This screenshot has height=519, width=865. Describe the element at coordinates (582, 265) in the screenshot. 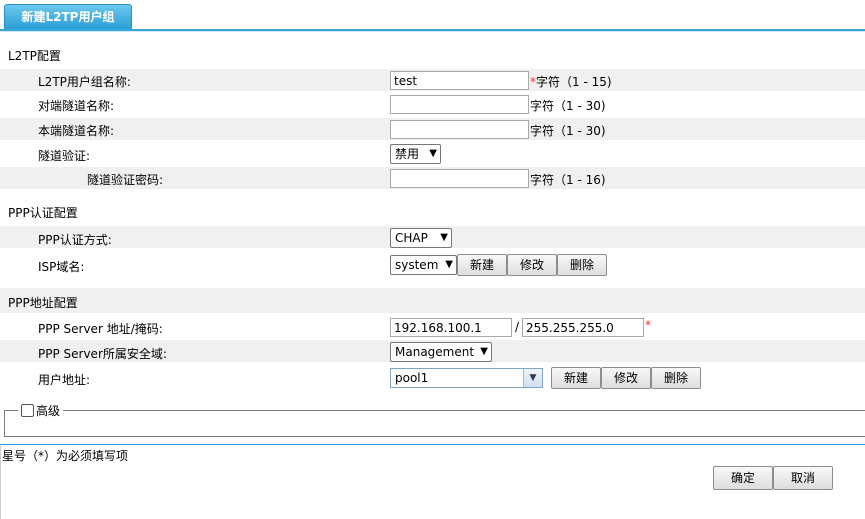

I see `isp-delete-button: 删除` at that location.